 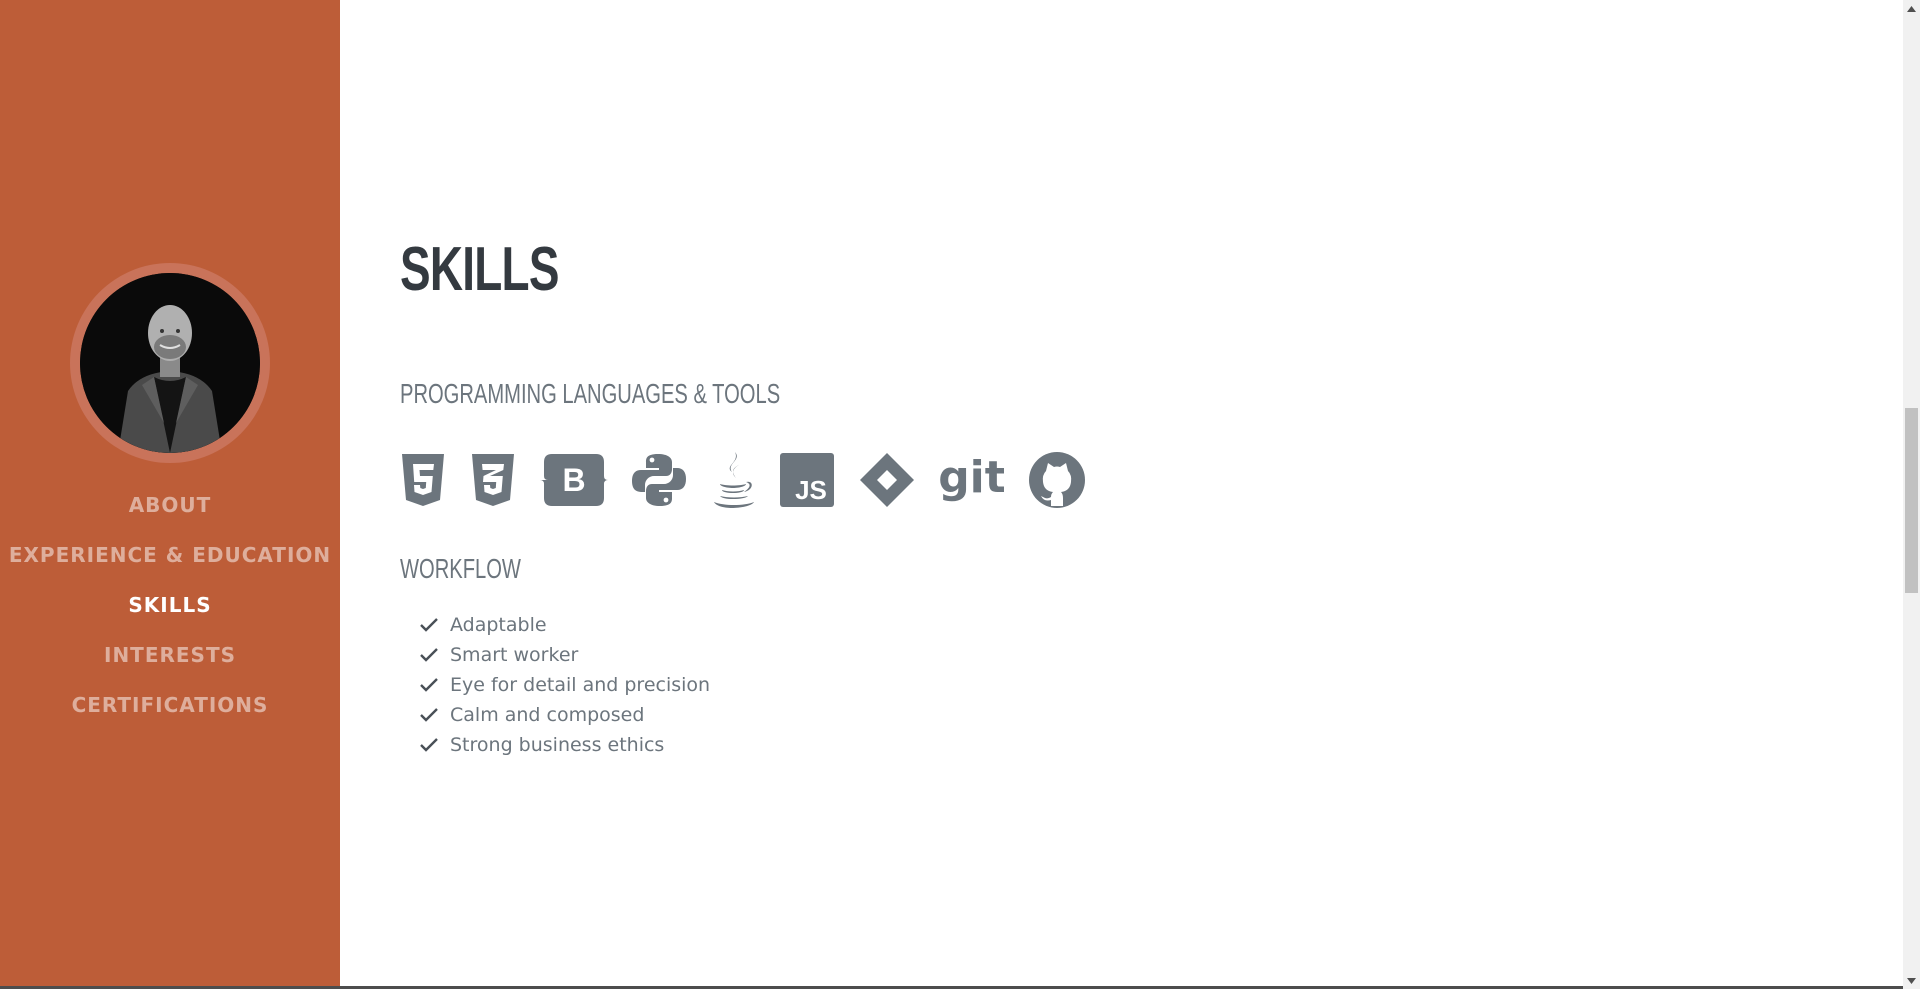 I want to click on workflow-item-label: Adaptable, so click(x=498, y=625).